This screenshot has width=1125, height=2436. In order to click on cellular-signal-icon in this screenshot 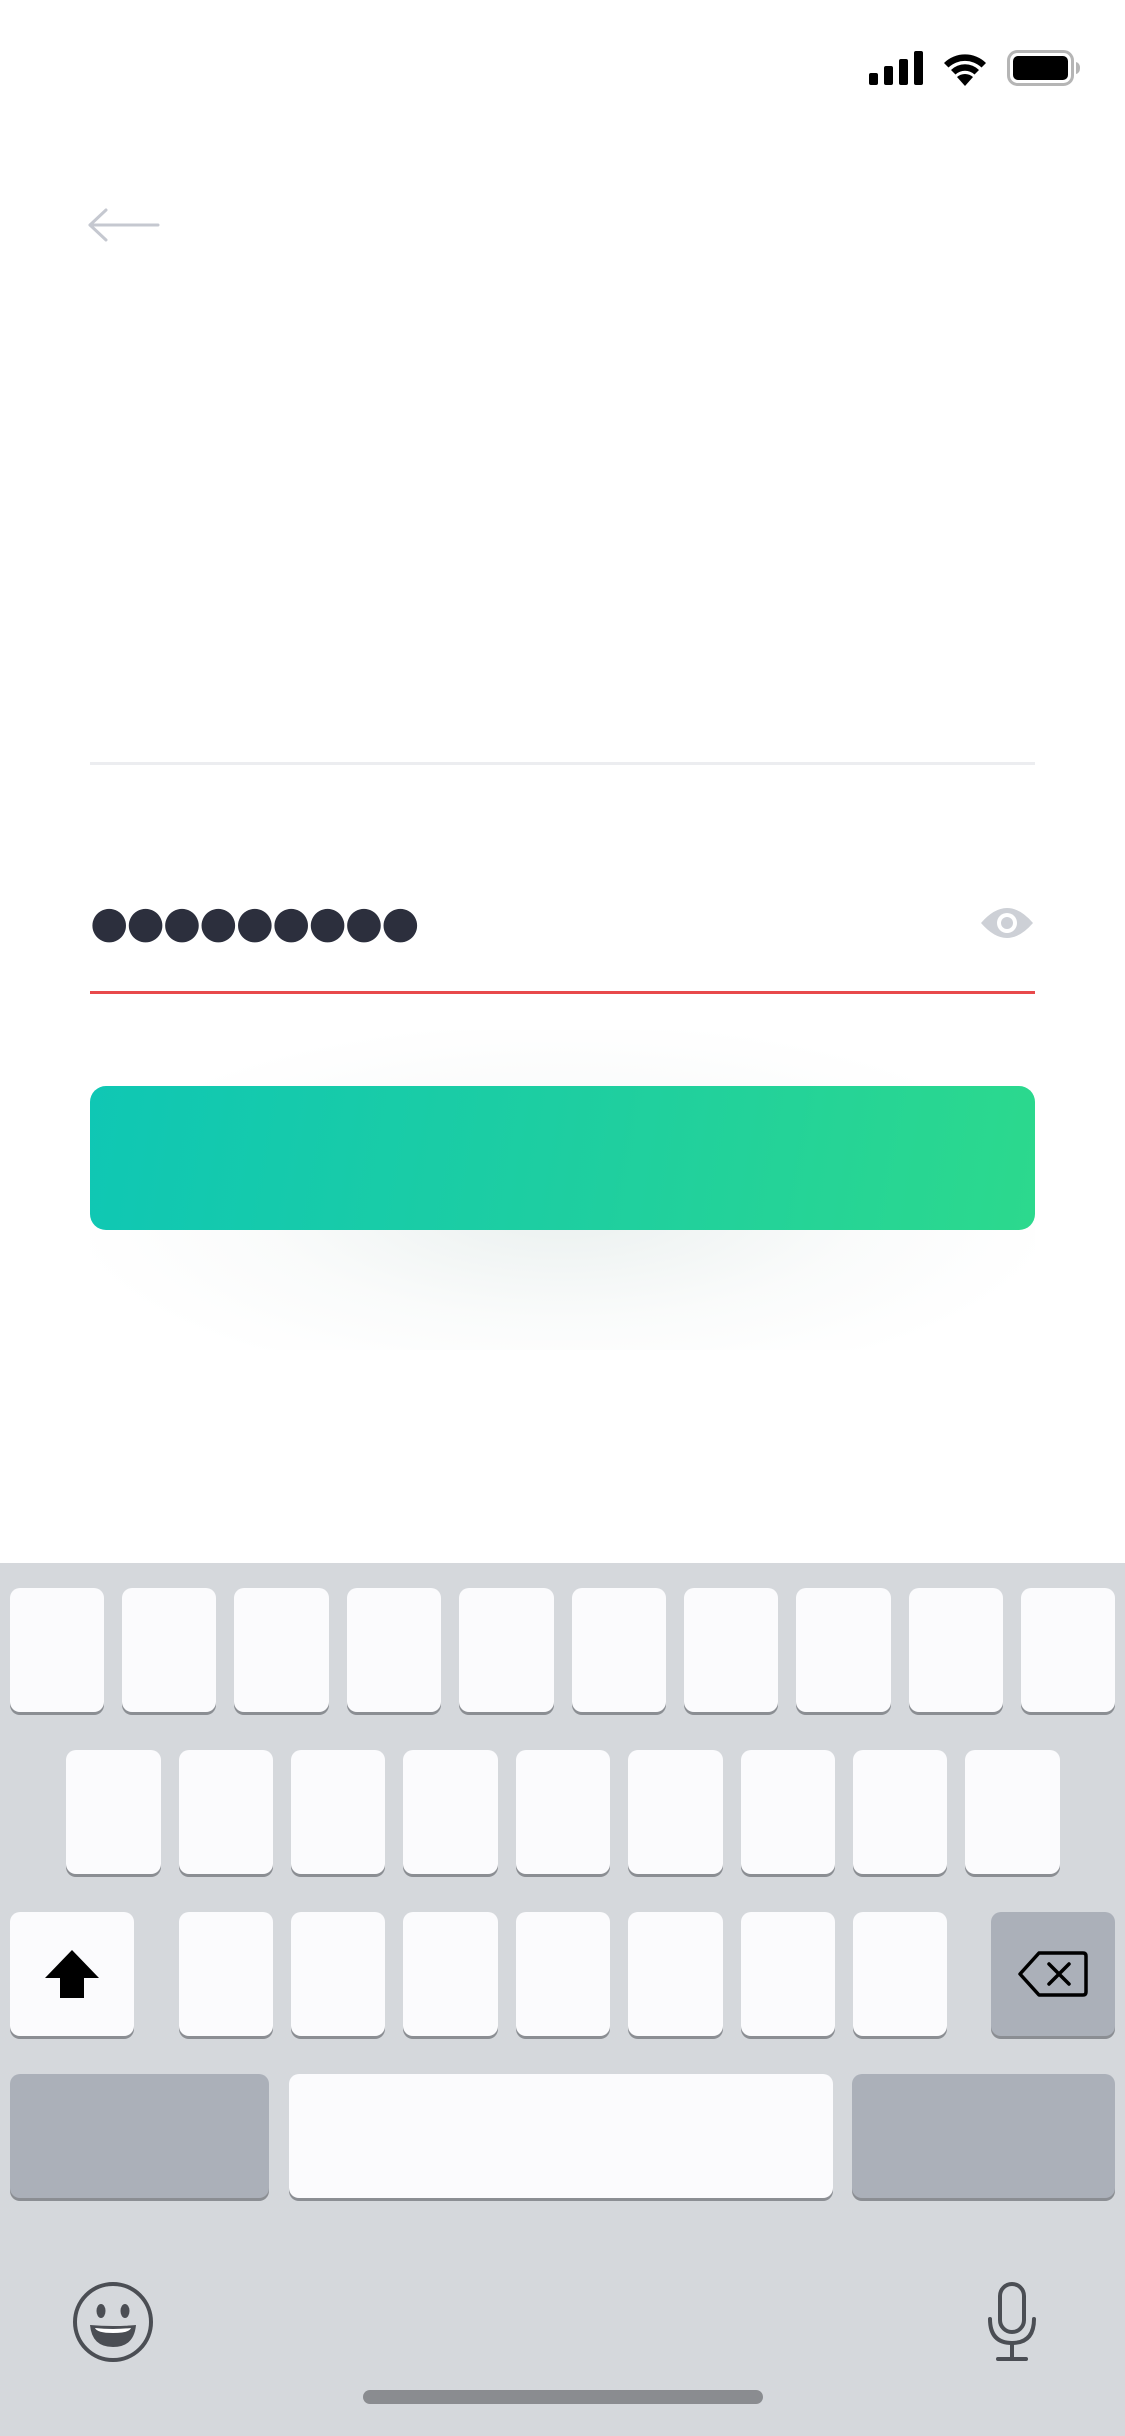, I will do `click(896, 68)`.